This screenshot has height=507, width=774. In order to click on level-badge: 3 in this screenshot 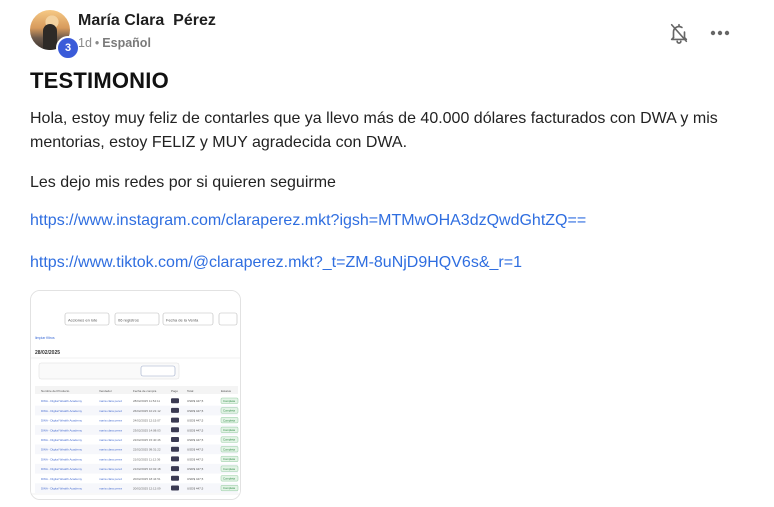, I will do `click(68, 48)`.